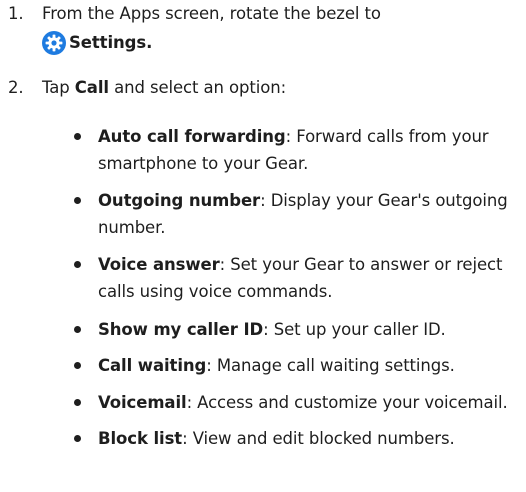 The height and width of the screenshot is (492, 526). I want to click on option-description: : Manage call waiting settings., so click(330, 365).